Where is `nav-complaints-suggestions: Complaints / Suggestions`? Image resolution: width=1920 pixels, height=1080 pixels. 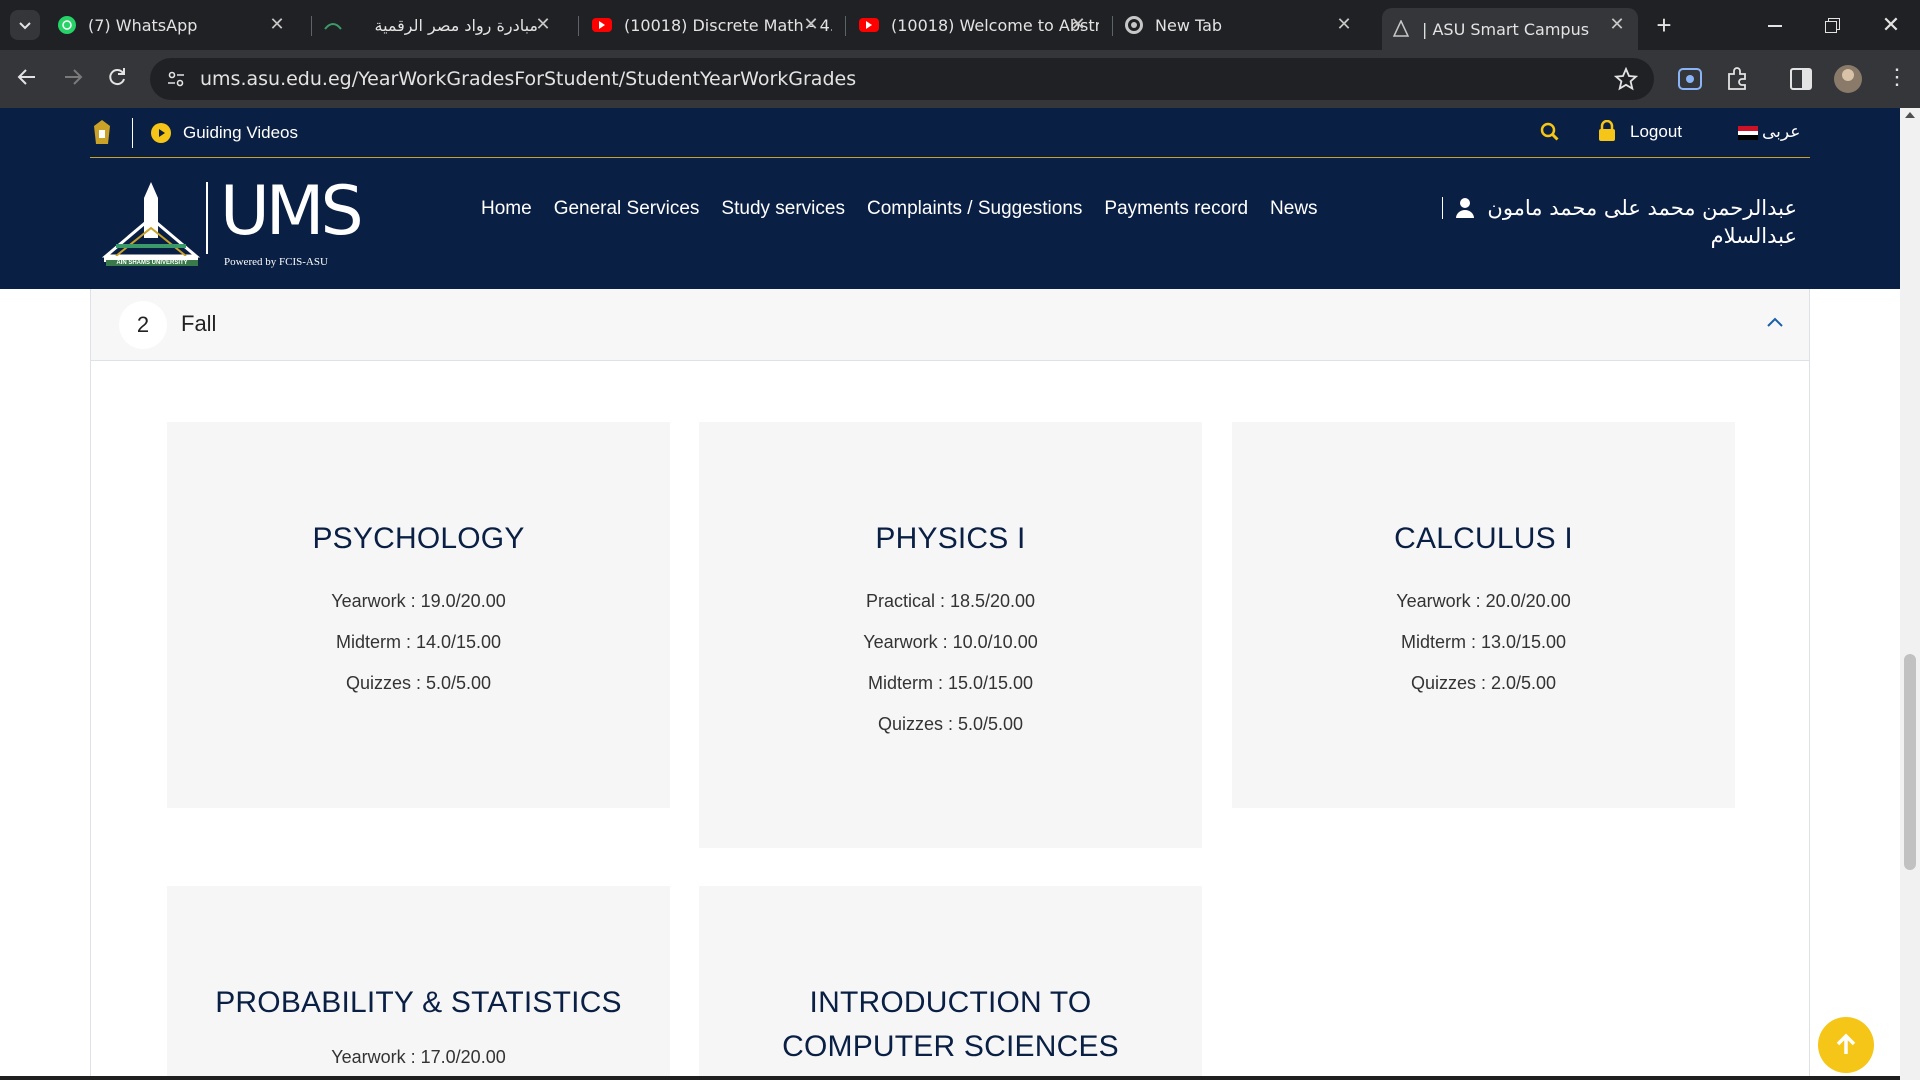
nav-complaints-suggestions: Complaints / Suggestions is located at coordinates (974, 209).